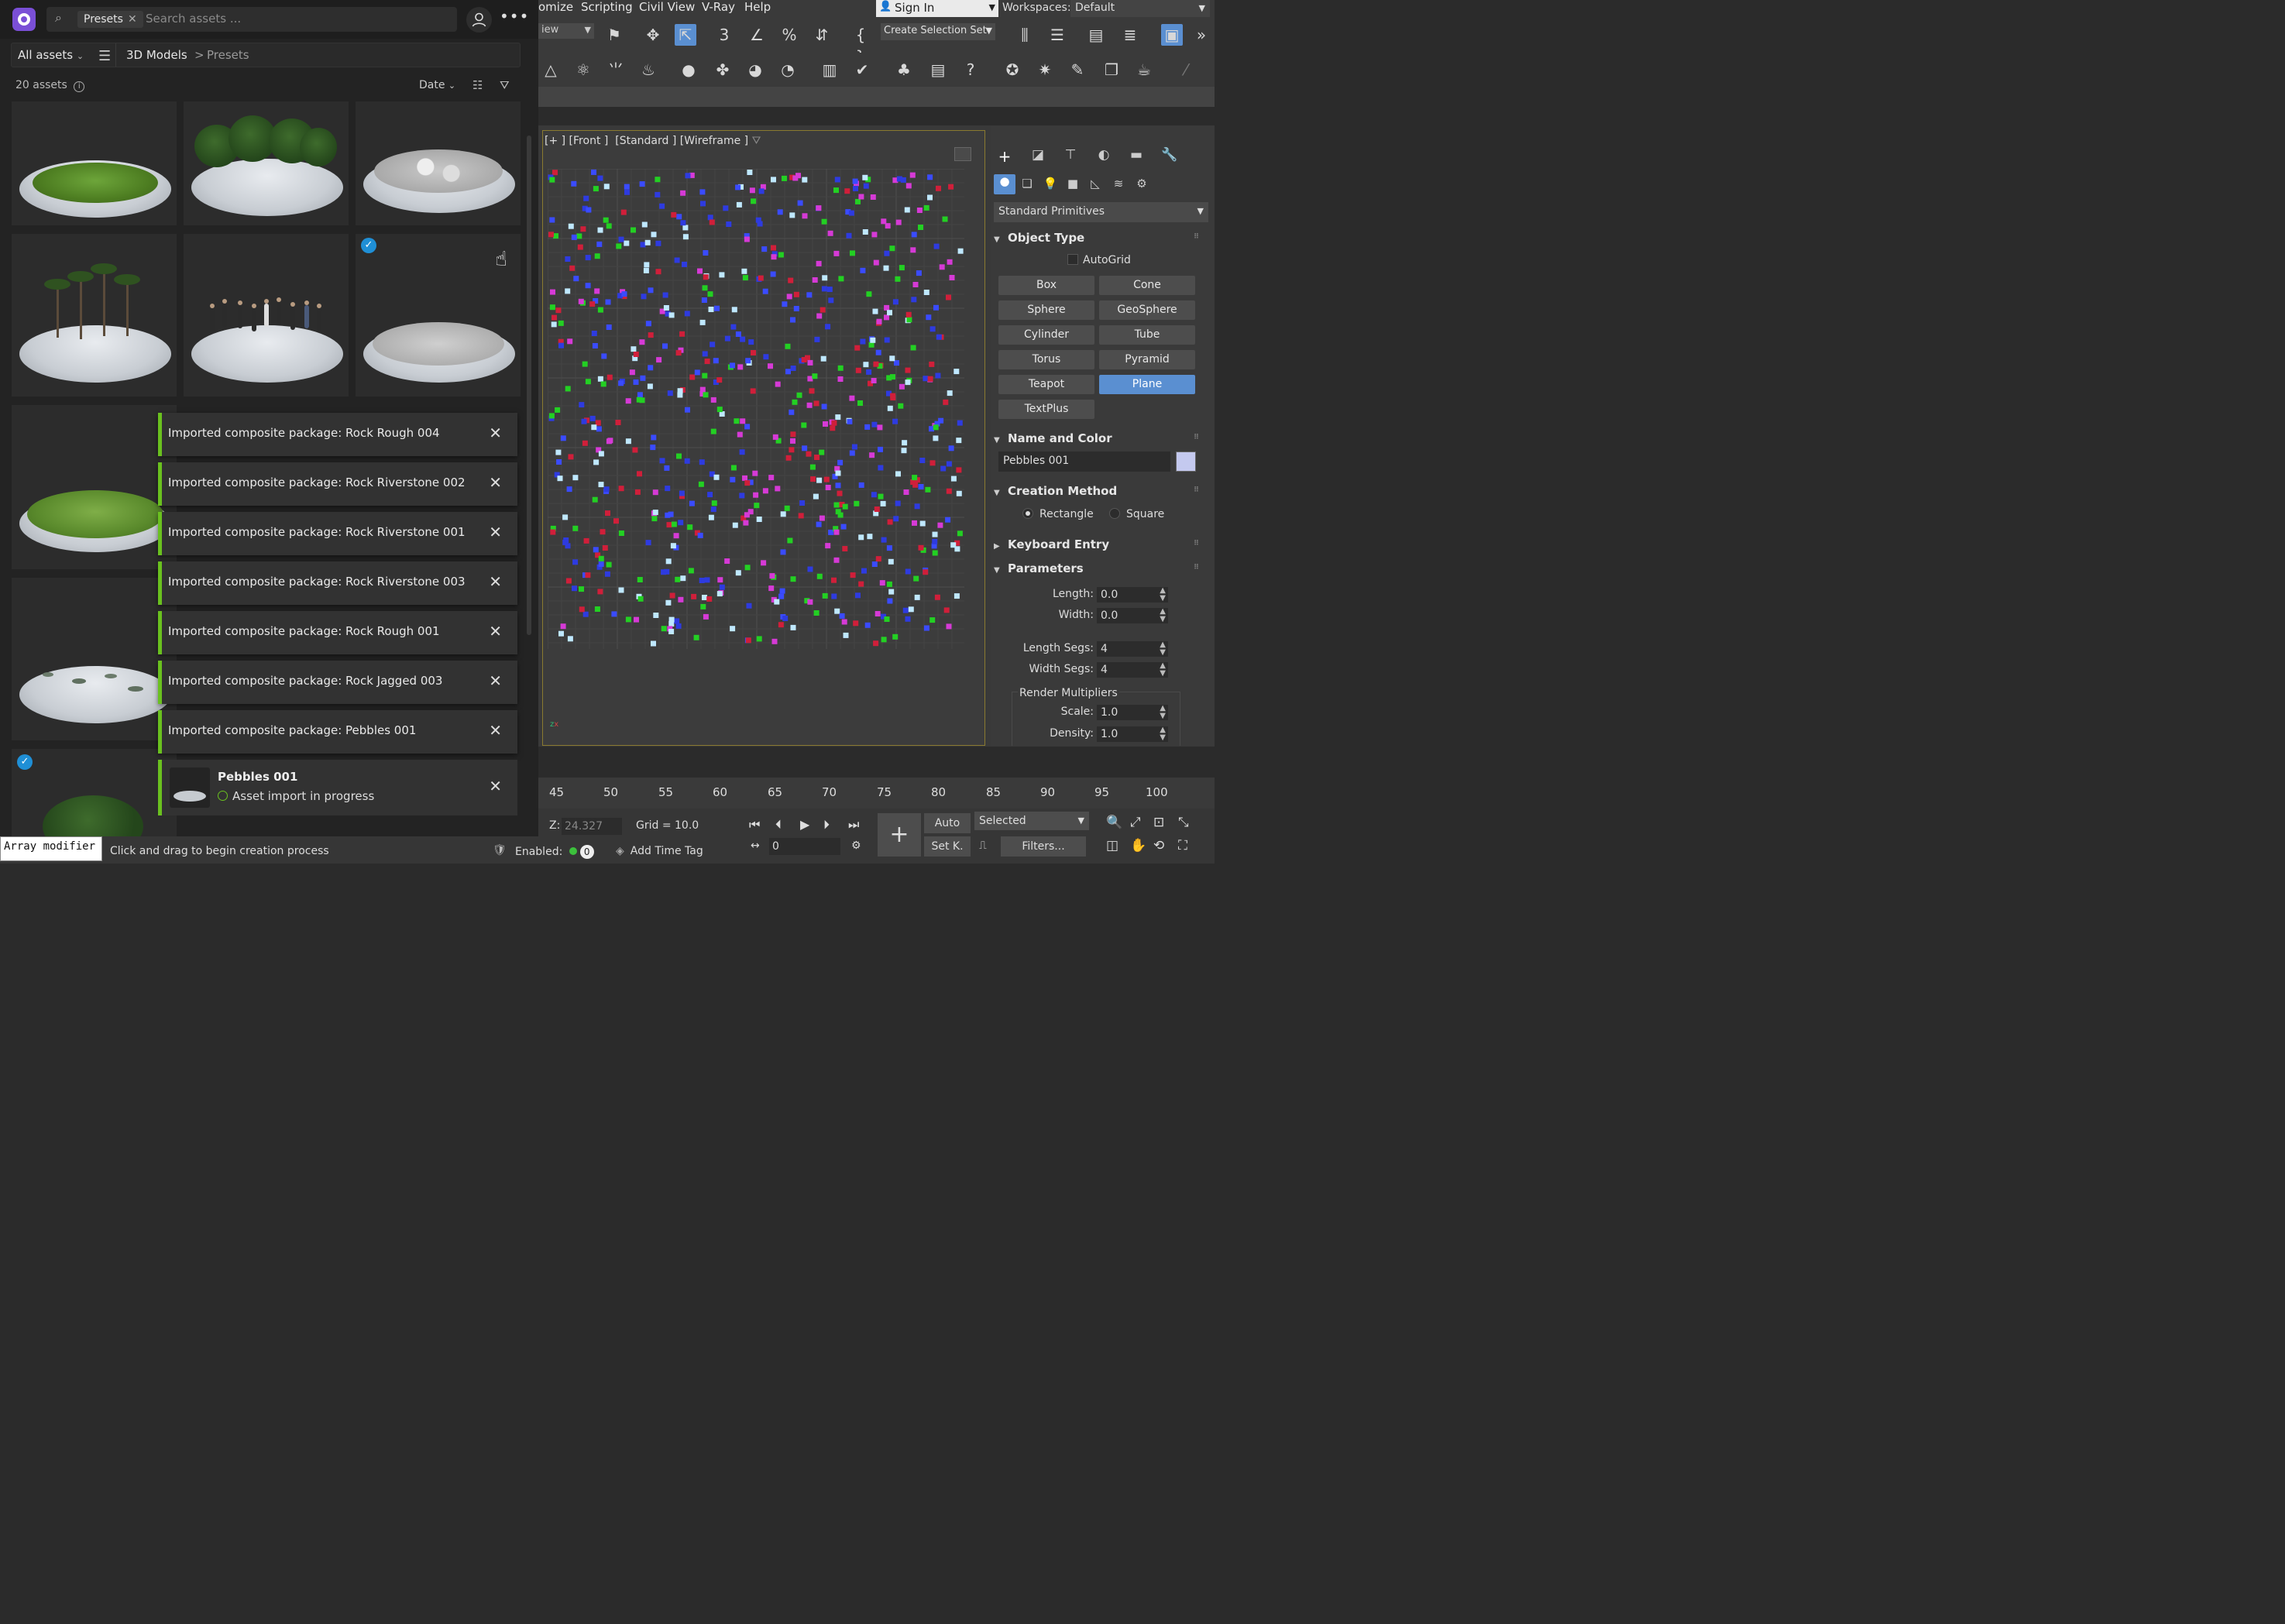  I want to click on add-time-tag-button: ◈ Add Time Tag, so click(659, 851).